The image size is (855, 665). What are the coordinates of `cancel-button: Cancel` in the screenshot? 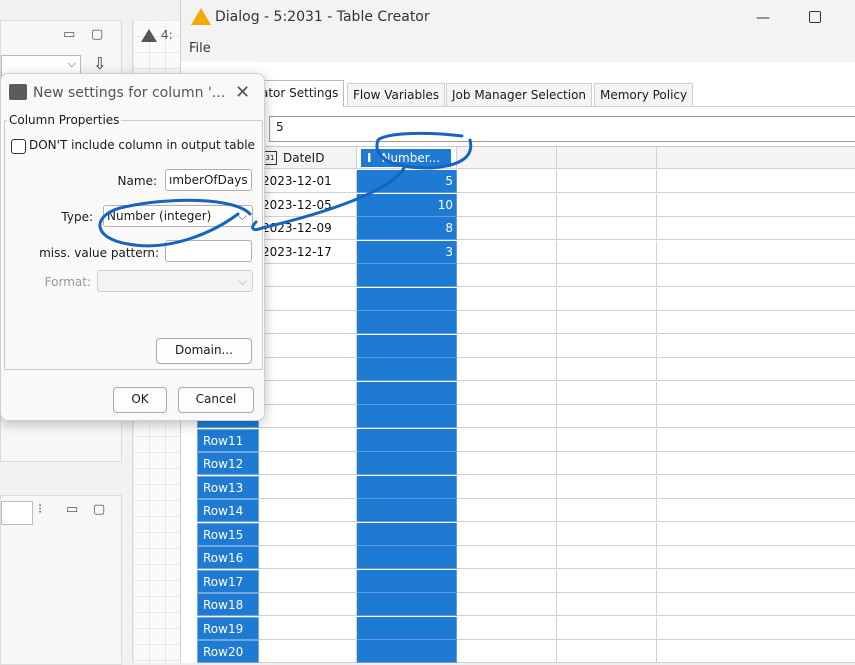 It's located at (216, 400).